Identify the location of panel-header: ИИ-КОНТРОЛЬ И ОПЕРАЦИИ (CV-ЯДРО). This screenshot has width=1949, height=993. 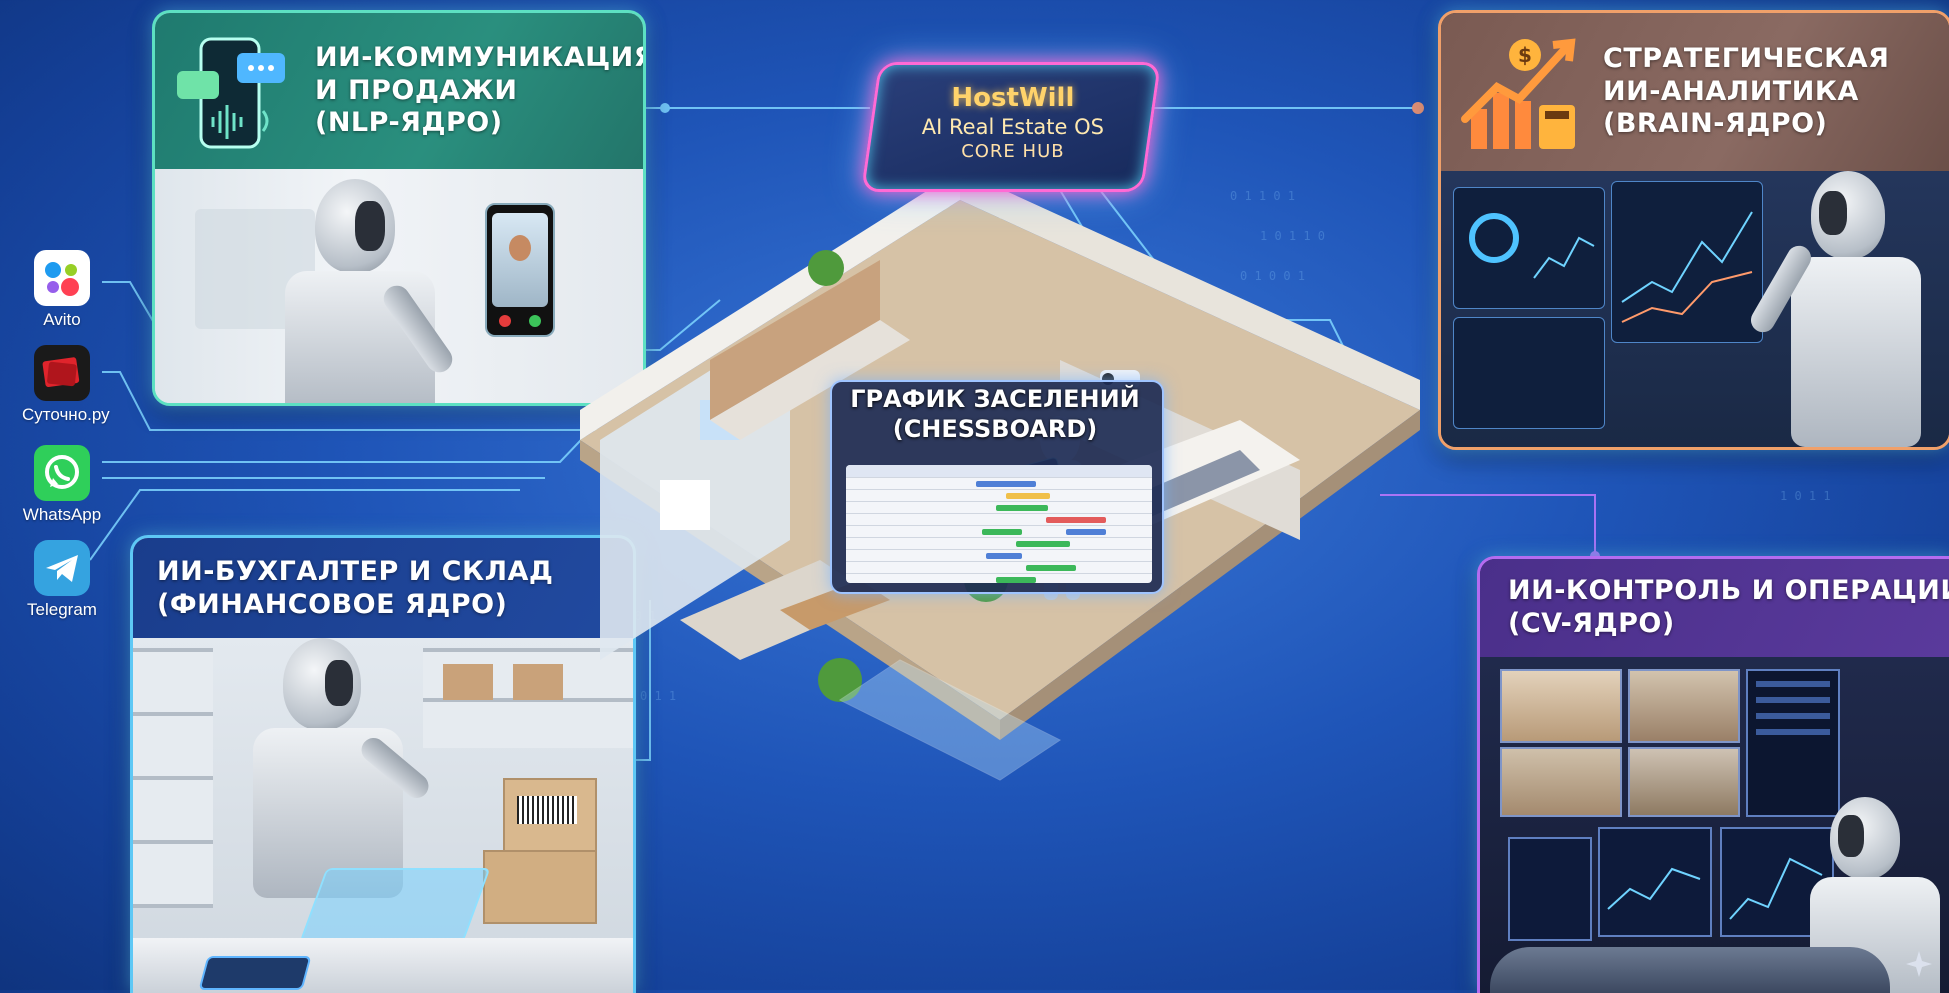
(1714, 608).